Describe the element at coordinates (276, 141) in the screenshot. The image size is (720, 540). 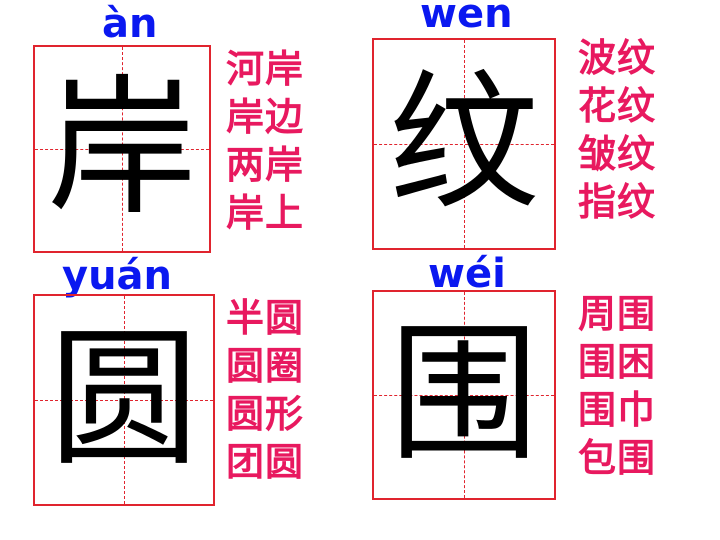
I see `word-list-an: 河岸 岸边 两岸 岸上` at that location.